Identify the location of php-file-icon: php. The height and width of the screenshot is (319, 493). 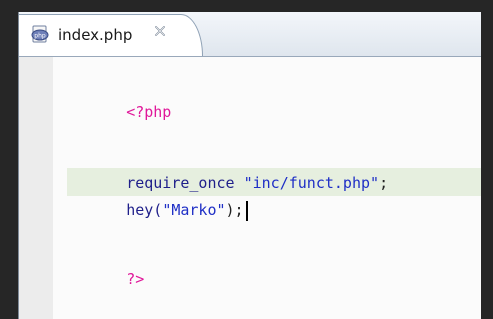
(40, 34).